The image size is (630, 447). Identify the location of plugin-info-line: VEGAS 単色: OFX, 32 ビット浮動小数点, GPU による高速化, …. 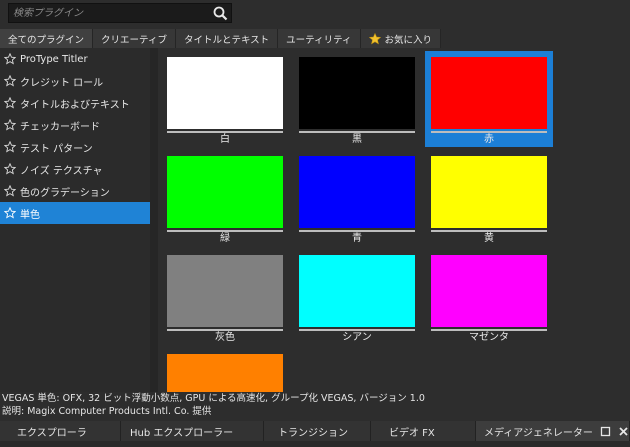
(213, 398).